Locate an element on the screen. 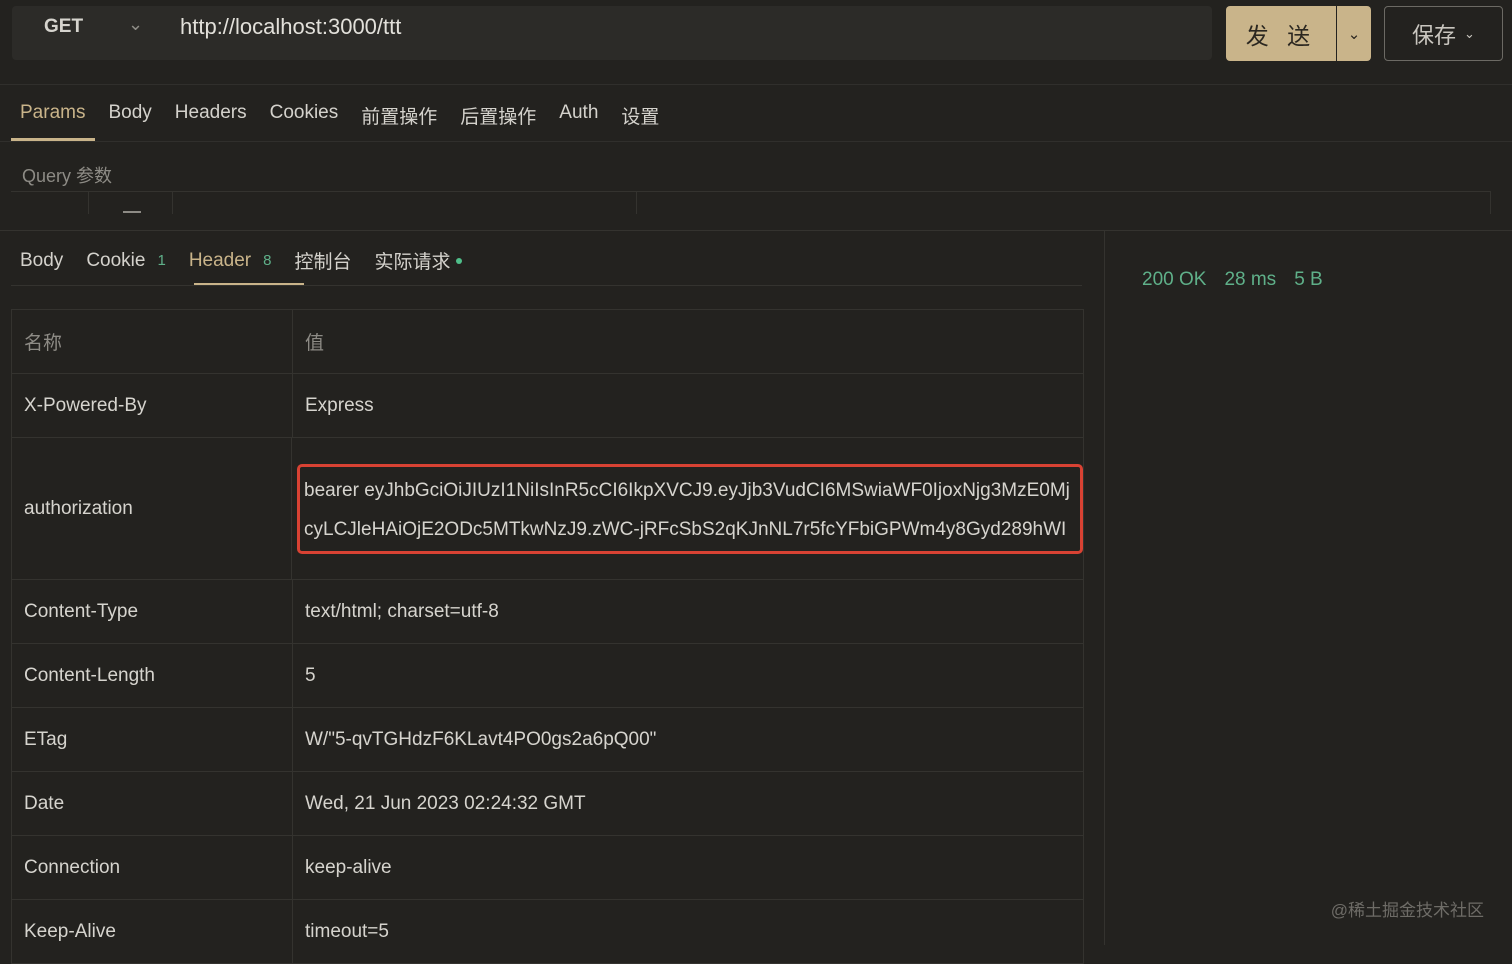 The width and height of the screenshot is (1512, 964). column-header-value: 值 is located at coordinates (315, 343).